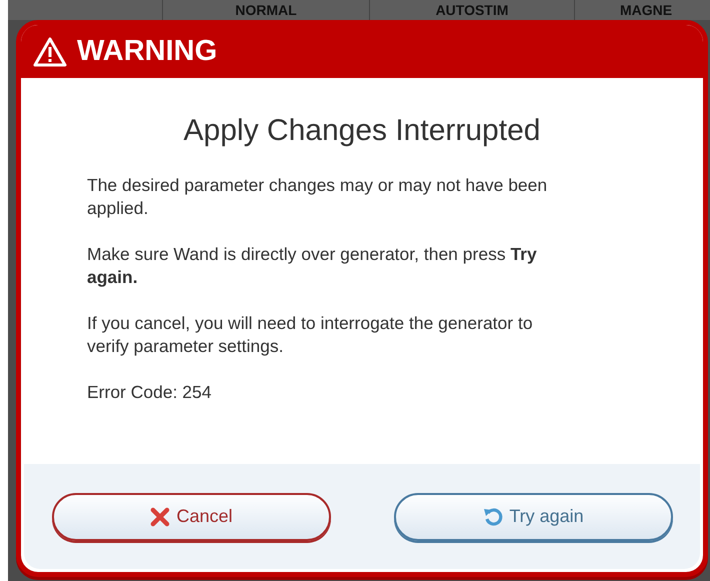  What do you see at coordinates (362, 131) in the screenshot?
I see `dialog-title: Apply Changes Interrupted` at bounding box center [362, 131].